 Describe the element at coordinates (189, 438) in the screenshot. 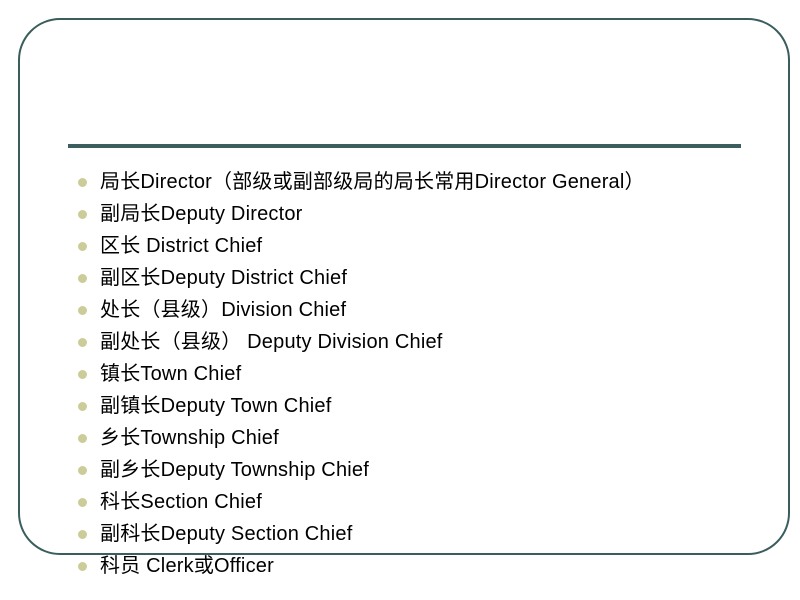

I see `list-item-label: 乡长Township Chief` at that location.